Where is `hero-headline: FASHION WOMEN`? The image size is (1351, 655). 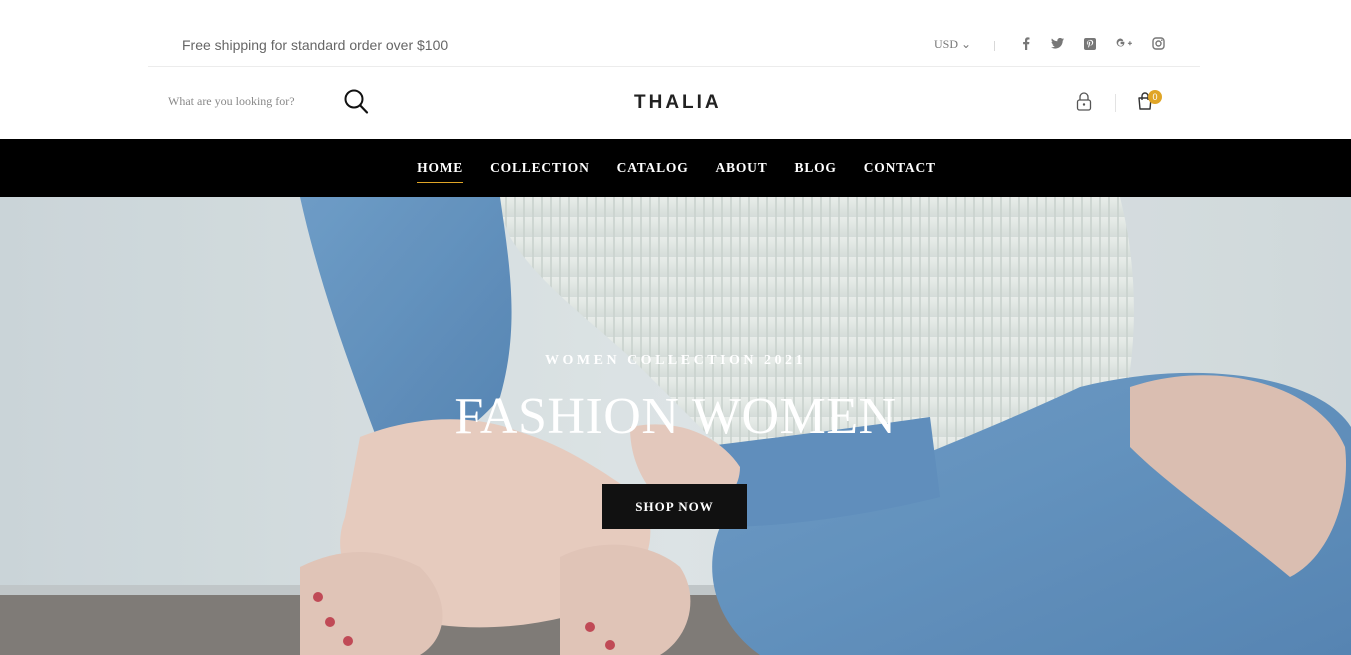 hero-headline: FASHION WOMEN is located at coordinates (675, 416).